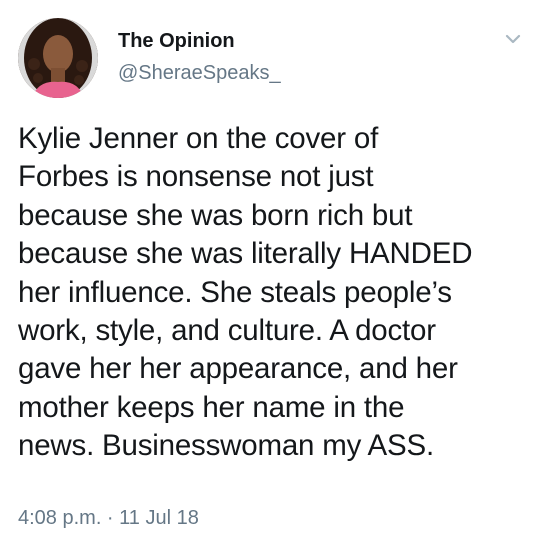 The width and height of the screenshot is (540, 542). What do you see at coordinates (199, 73) in the screenshot?
I see `user-handle: @SheraeSpeaks_` at bounding box center [199, 73].